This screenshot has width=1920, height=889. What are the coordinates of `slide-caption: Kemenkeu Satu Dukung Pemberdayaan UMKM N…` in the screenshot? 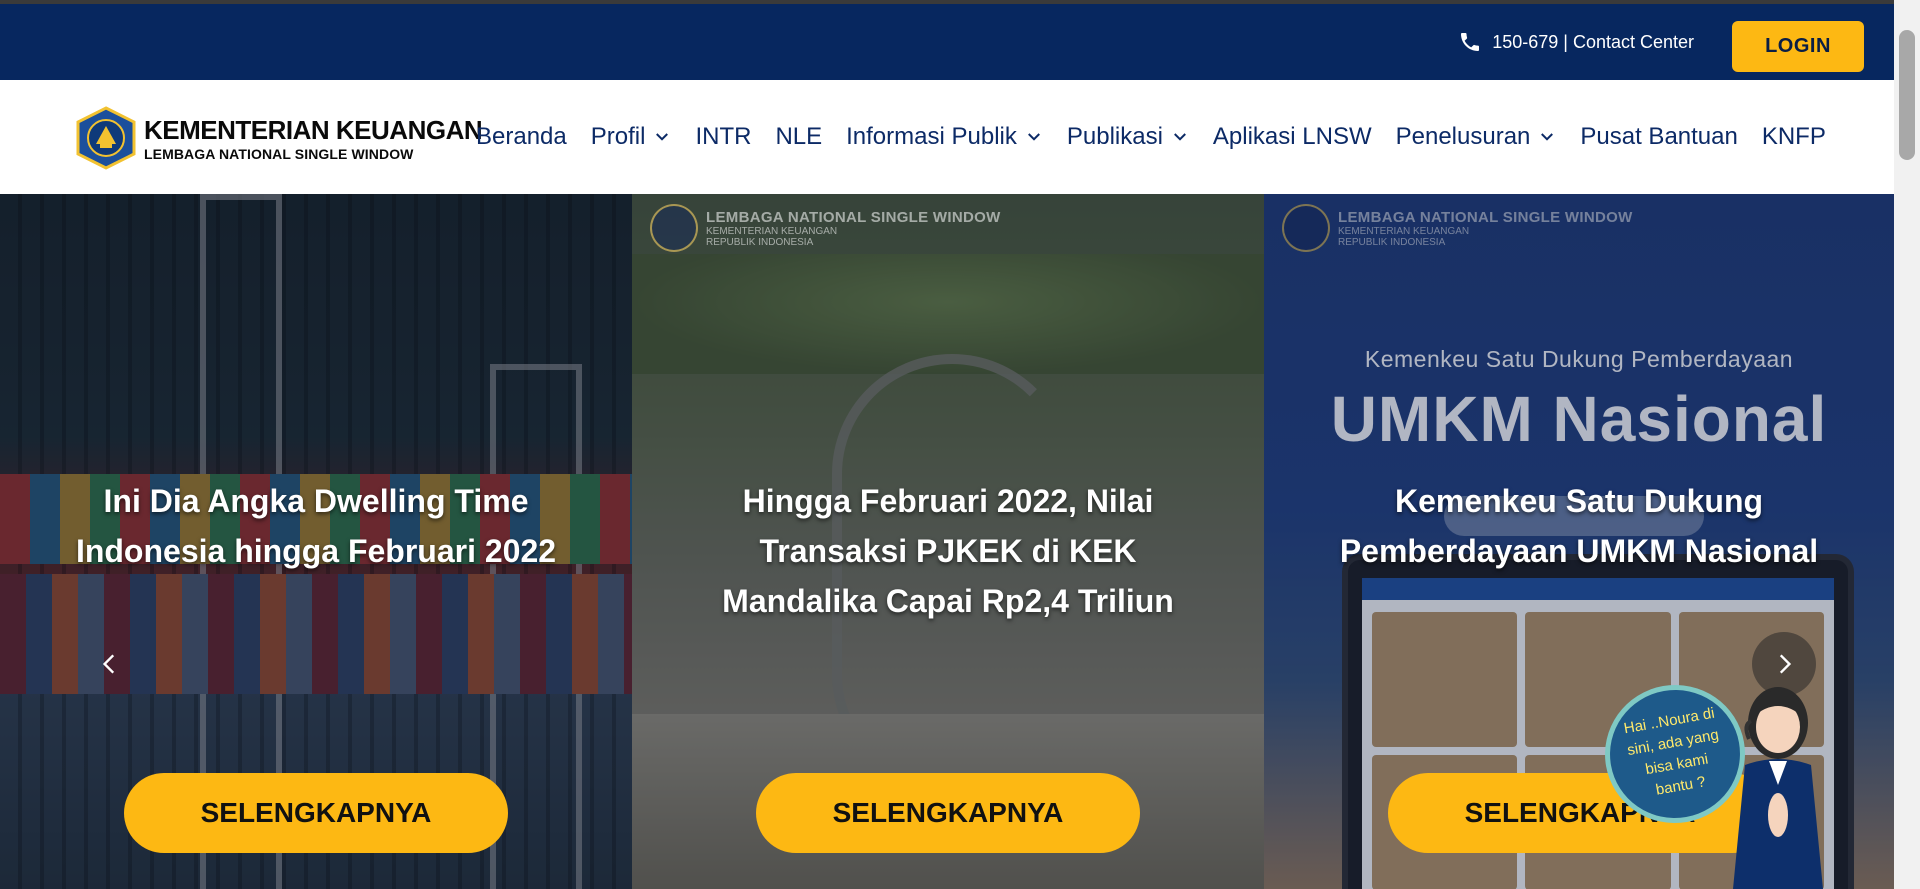 It's located at (1579, 526).